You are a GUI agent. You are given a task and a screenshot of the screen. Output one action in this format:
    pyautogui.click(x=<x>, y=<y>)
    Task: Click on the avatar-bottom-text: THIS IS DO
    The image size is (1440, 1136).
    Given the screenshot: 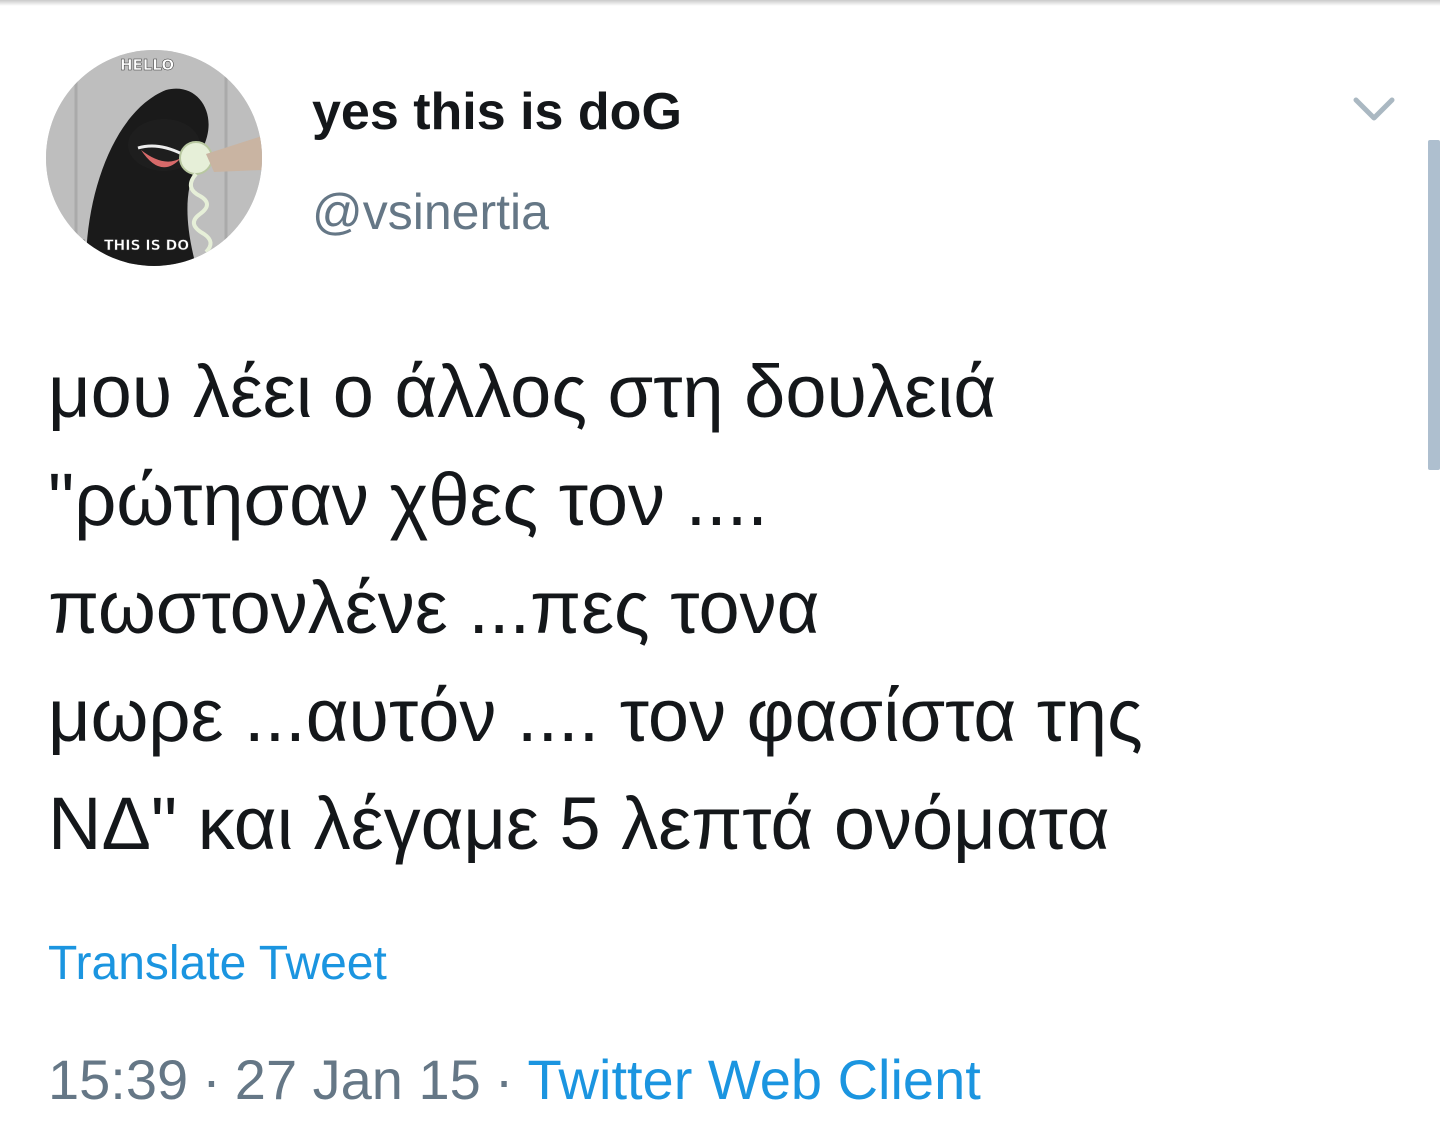 What is the action you would take?
    pyautogui.click(x=146, y=246)
    